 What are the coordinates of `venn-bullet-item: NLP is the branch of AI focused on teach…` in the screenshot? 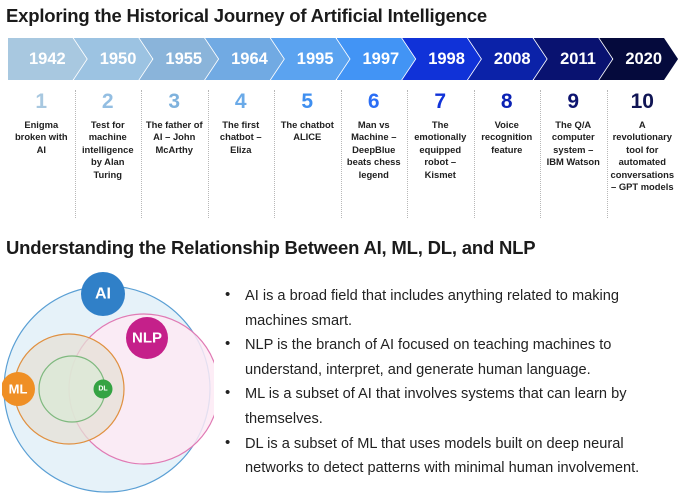 It's located at (451, 357).